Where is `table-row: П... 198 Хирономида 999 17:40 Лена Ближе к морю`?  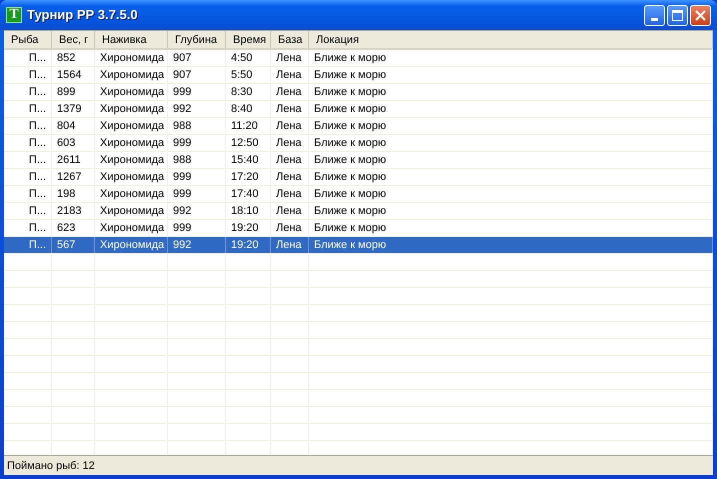 table-row: П... 198 Хирономида 999 17:40 Лена Ближе к морю is located at coordinates (358, 194).